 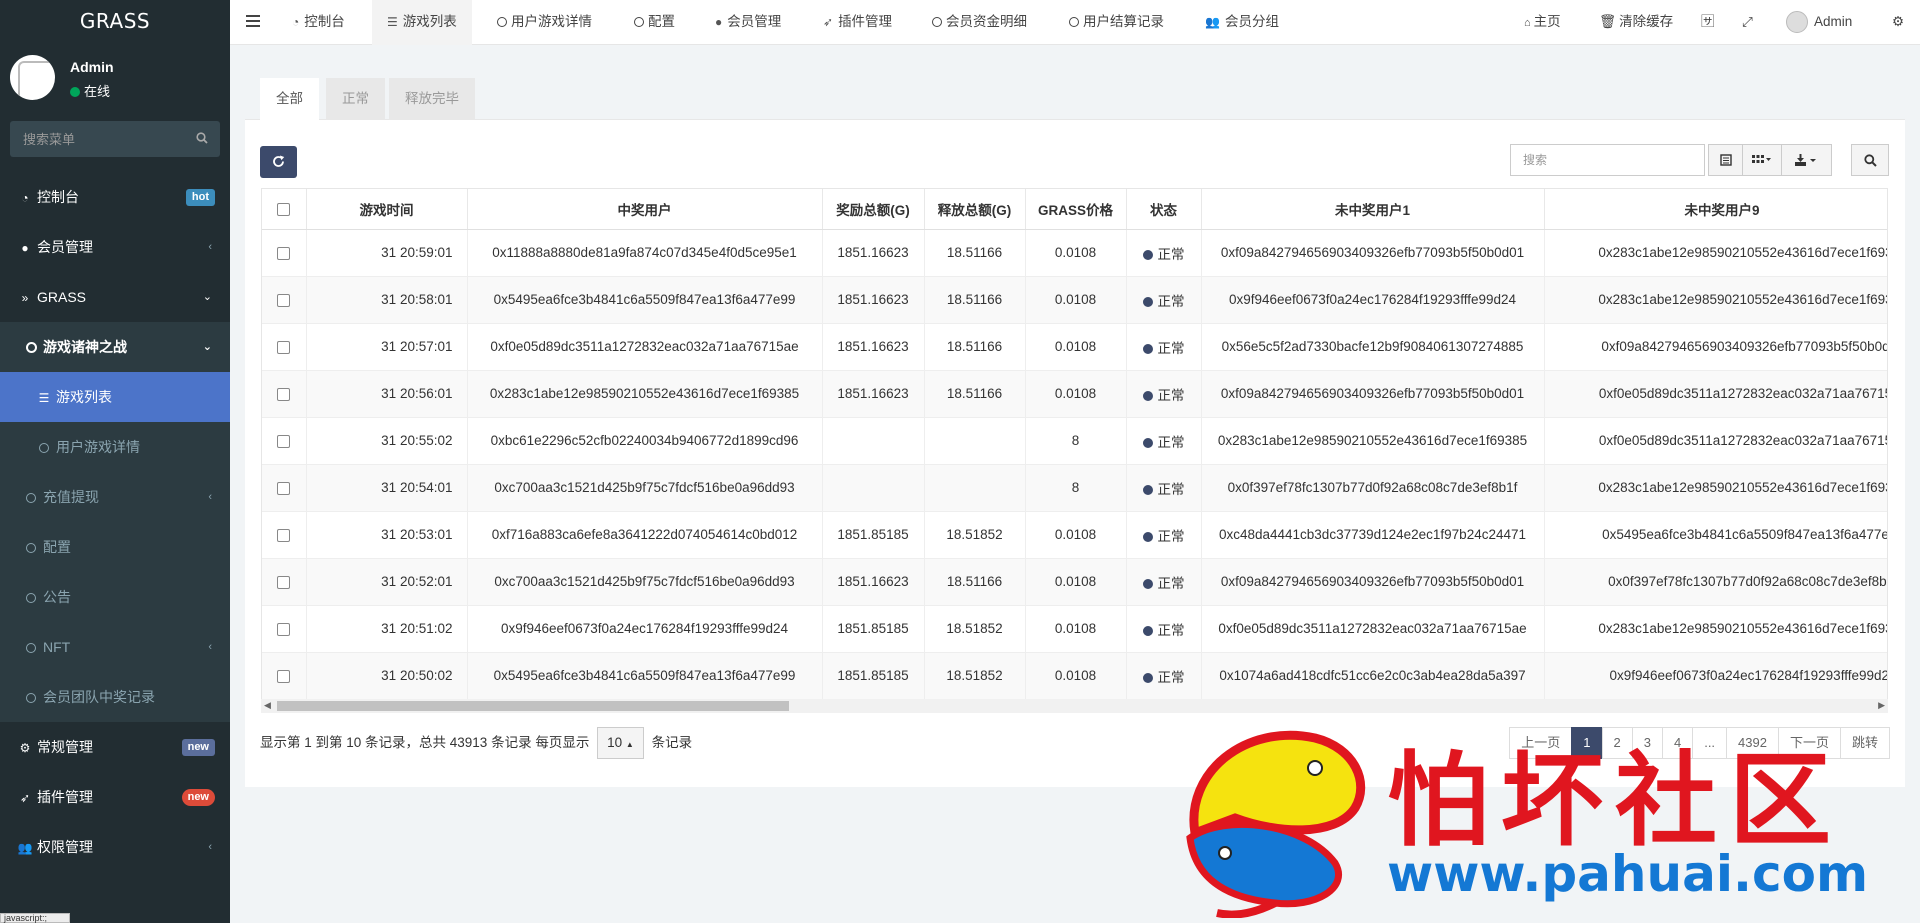 What do you see at coordinates (1617, 743) in the screenshot?
I see `page-2-button: 2` at bounding box center [1617, 743].